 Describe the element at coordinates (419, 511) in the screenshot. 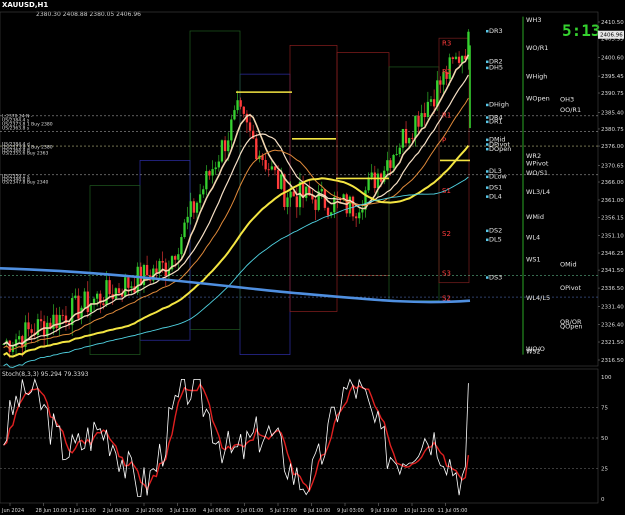

I see `time-axis-label: 10 Jul 12:00` at that location.